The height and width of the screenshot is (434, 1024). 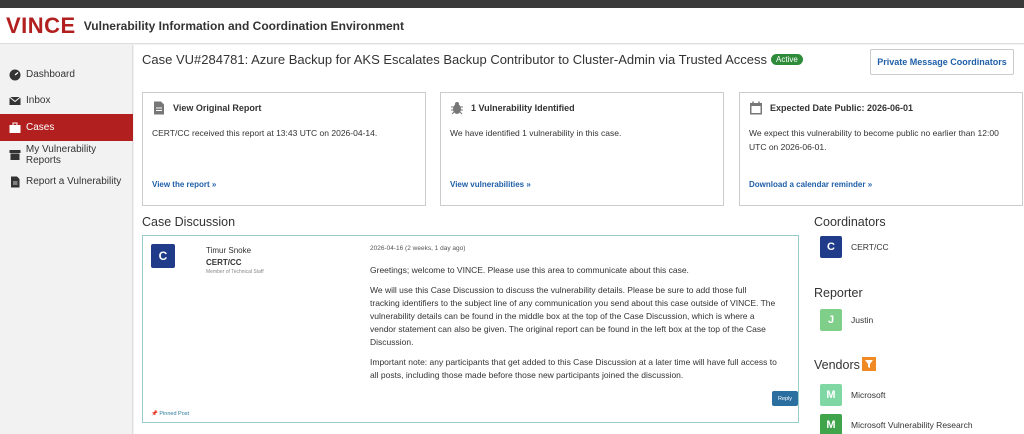 I want to click on status-badge: Active, so click(x=787, y=59).